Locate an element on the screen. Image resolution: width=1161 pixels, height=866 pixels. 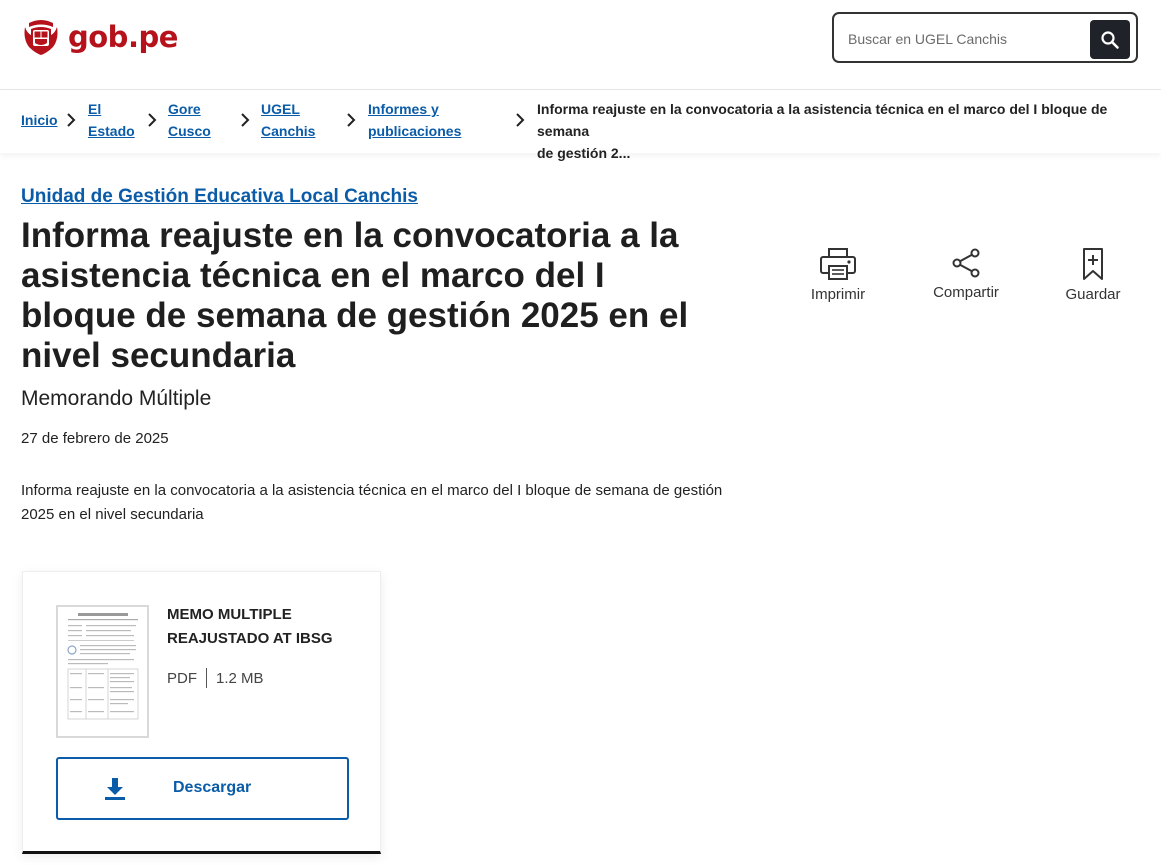
document-file-type: PDF is located at coordinates (182, 678).